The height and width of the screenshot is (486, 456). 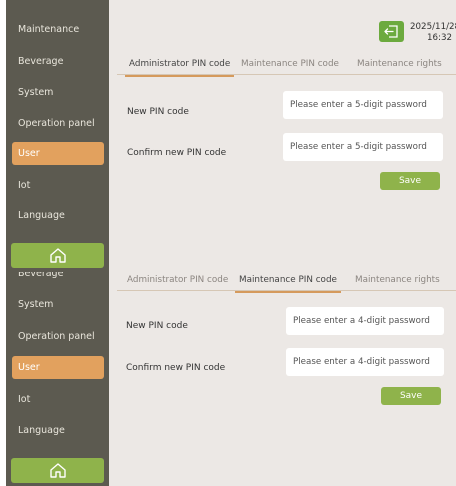 What do you see at coordinates (40, 276) in the screenshot?
I see `sidebar-item-beverage-clipped: Beverage` at bounding box center [40, 276].